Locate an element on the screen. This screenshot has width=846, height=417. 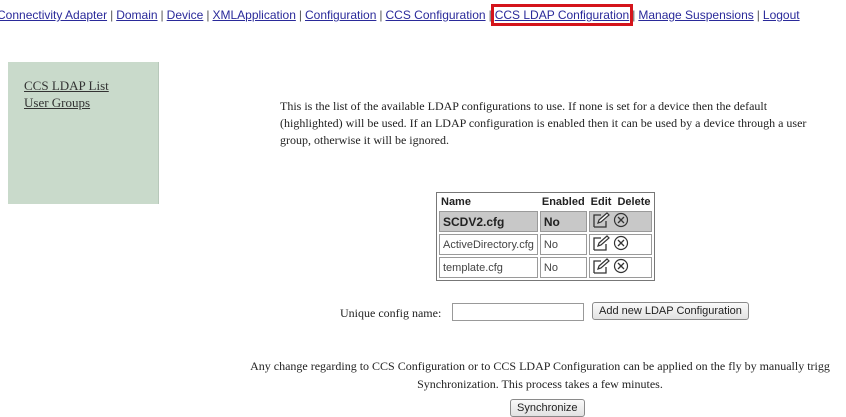
nav-link-ccs-configuration: CCS Configuration is located at coordinates (436, 15).